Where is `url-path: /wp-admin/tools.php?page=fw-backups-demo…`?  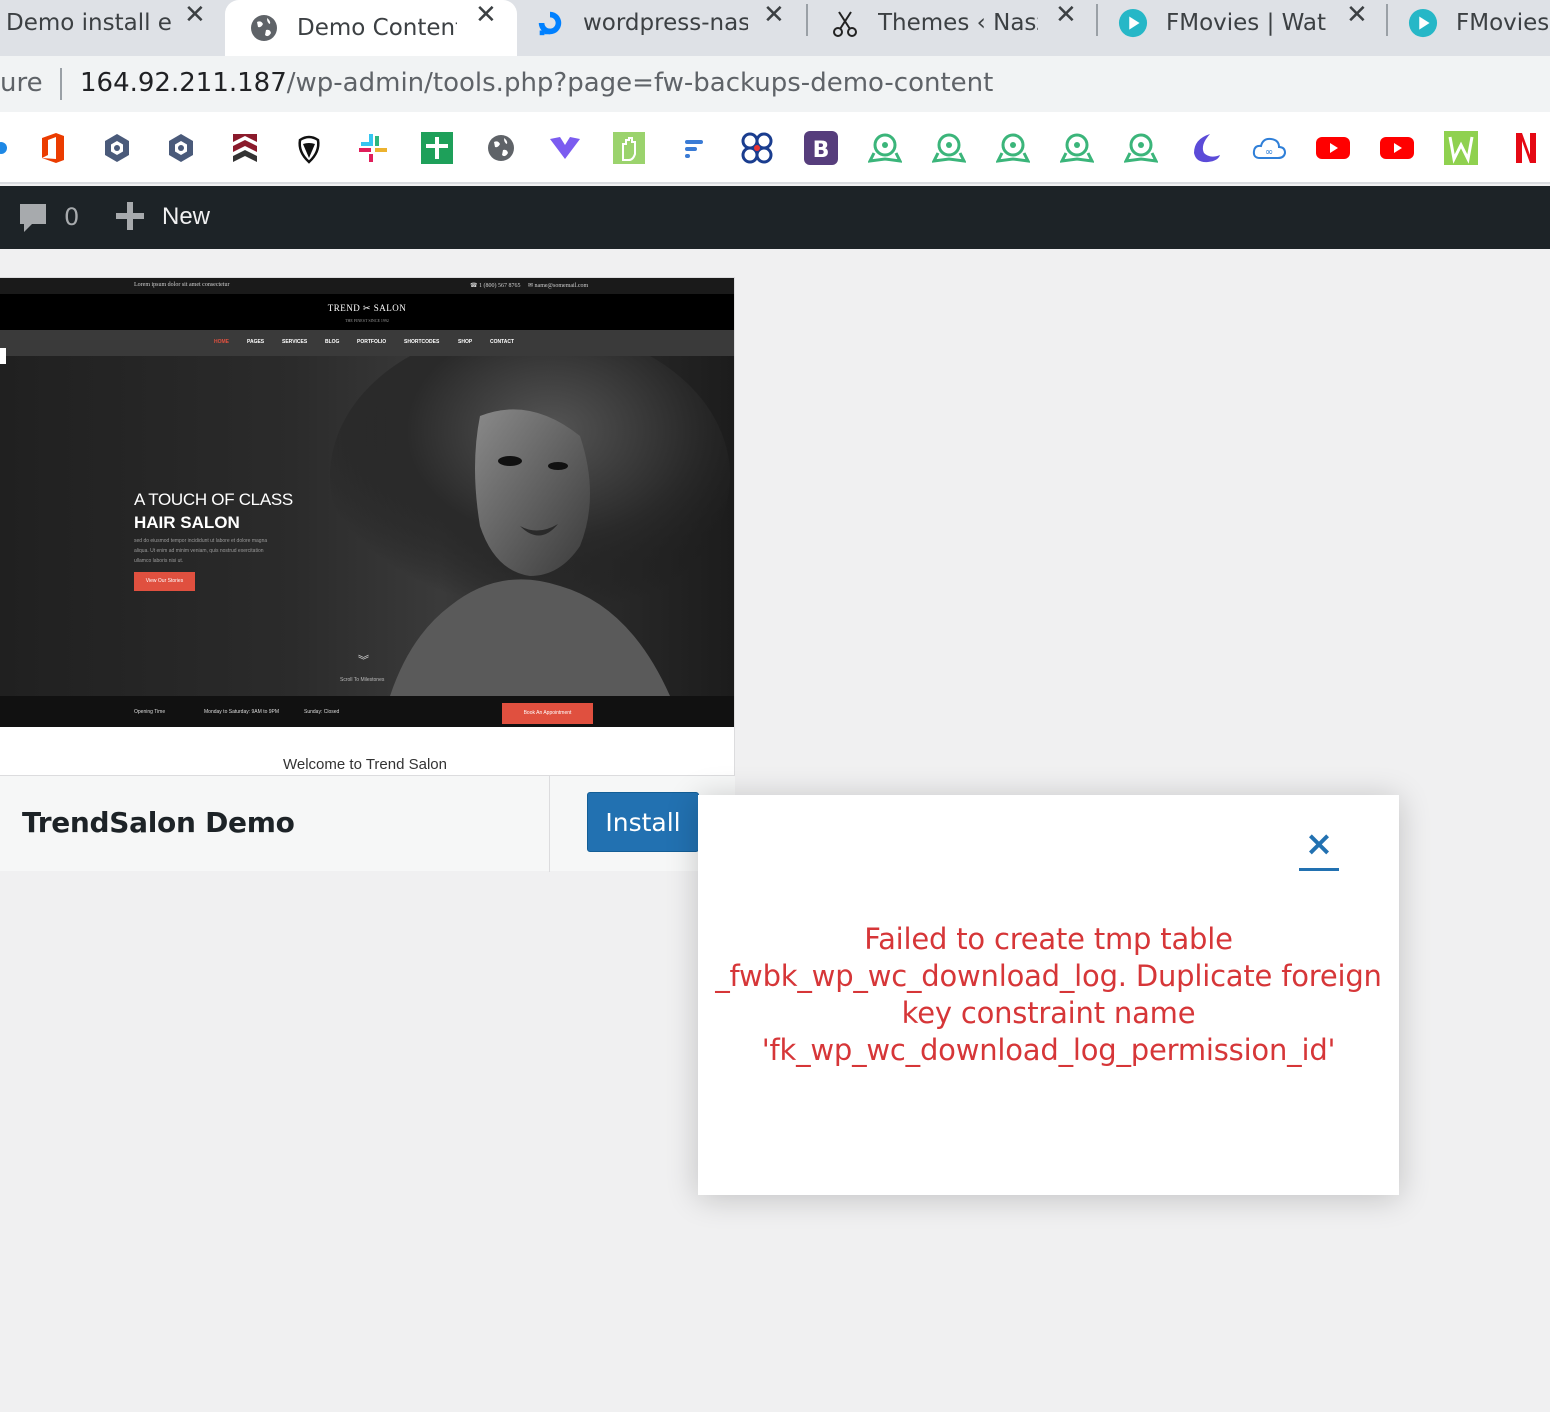 url-path: /wp-admin/tools.php?page=fw-backups-demo… is located at coordinates (640, 83).